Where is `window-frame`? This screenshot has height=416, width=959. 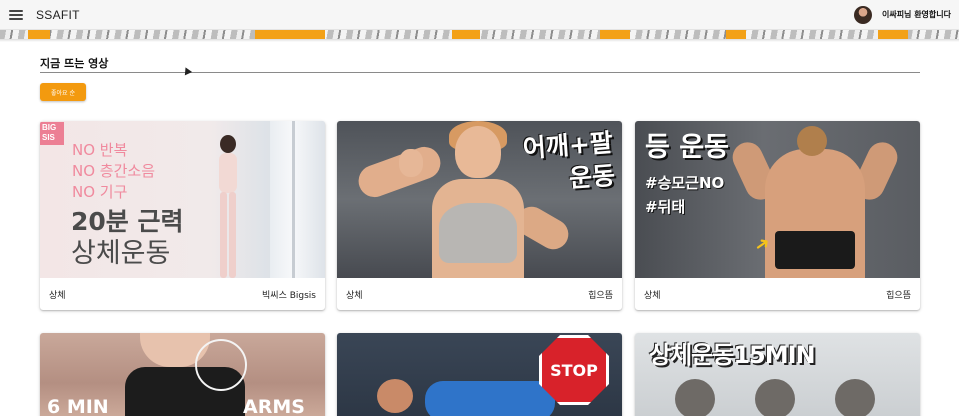 window-frame is located at coordinates (293, 199).